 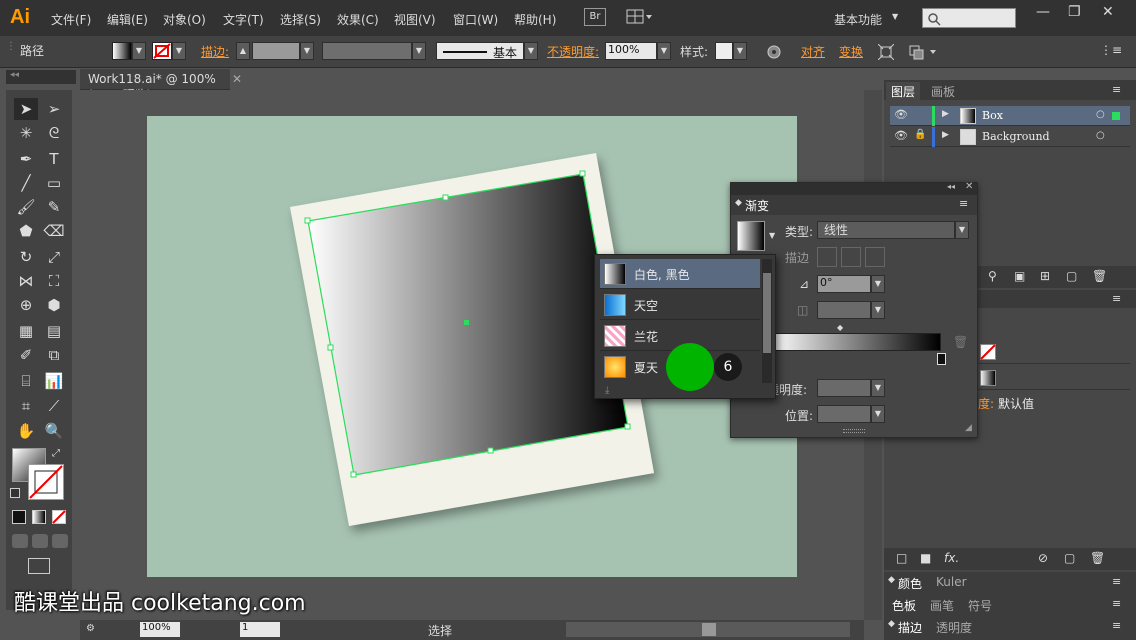 What do you see at coordinates (1043, 12) in the screenshot?
I see `minimize-button: —` at bounding box center [1043, 12].